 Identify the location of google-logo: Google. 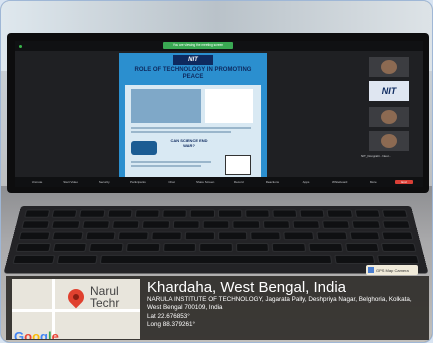
(36, 334).